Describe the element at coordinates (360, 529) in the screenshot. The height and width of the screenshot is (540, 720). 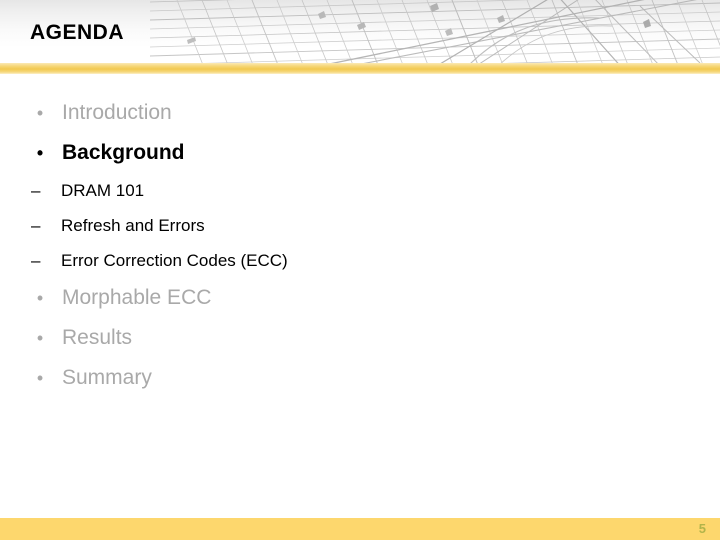
I see `footer-gold-bar: 5` at that location.